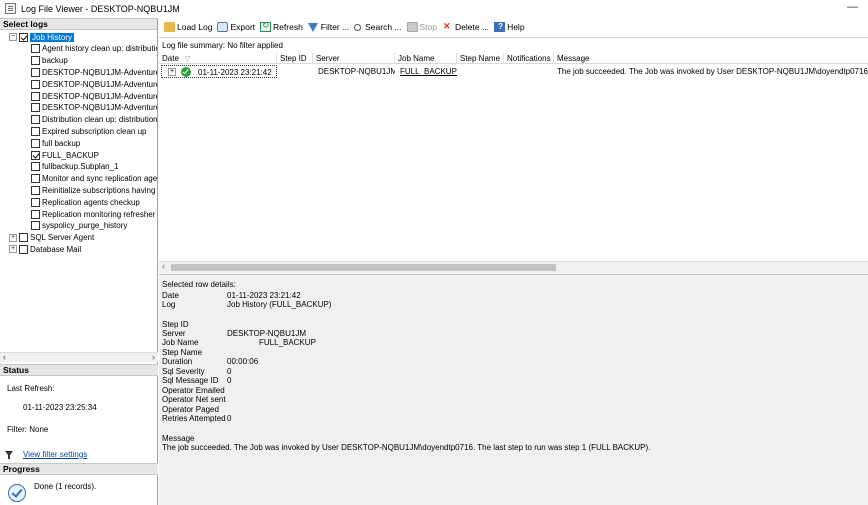 The width and height of the screenshot is (868, 505). I want to click on detail-retries-value: 0, so click(229, 418).